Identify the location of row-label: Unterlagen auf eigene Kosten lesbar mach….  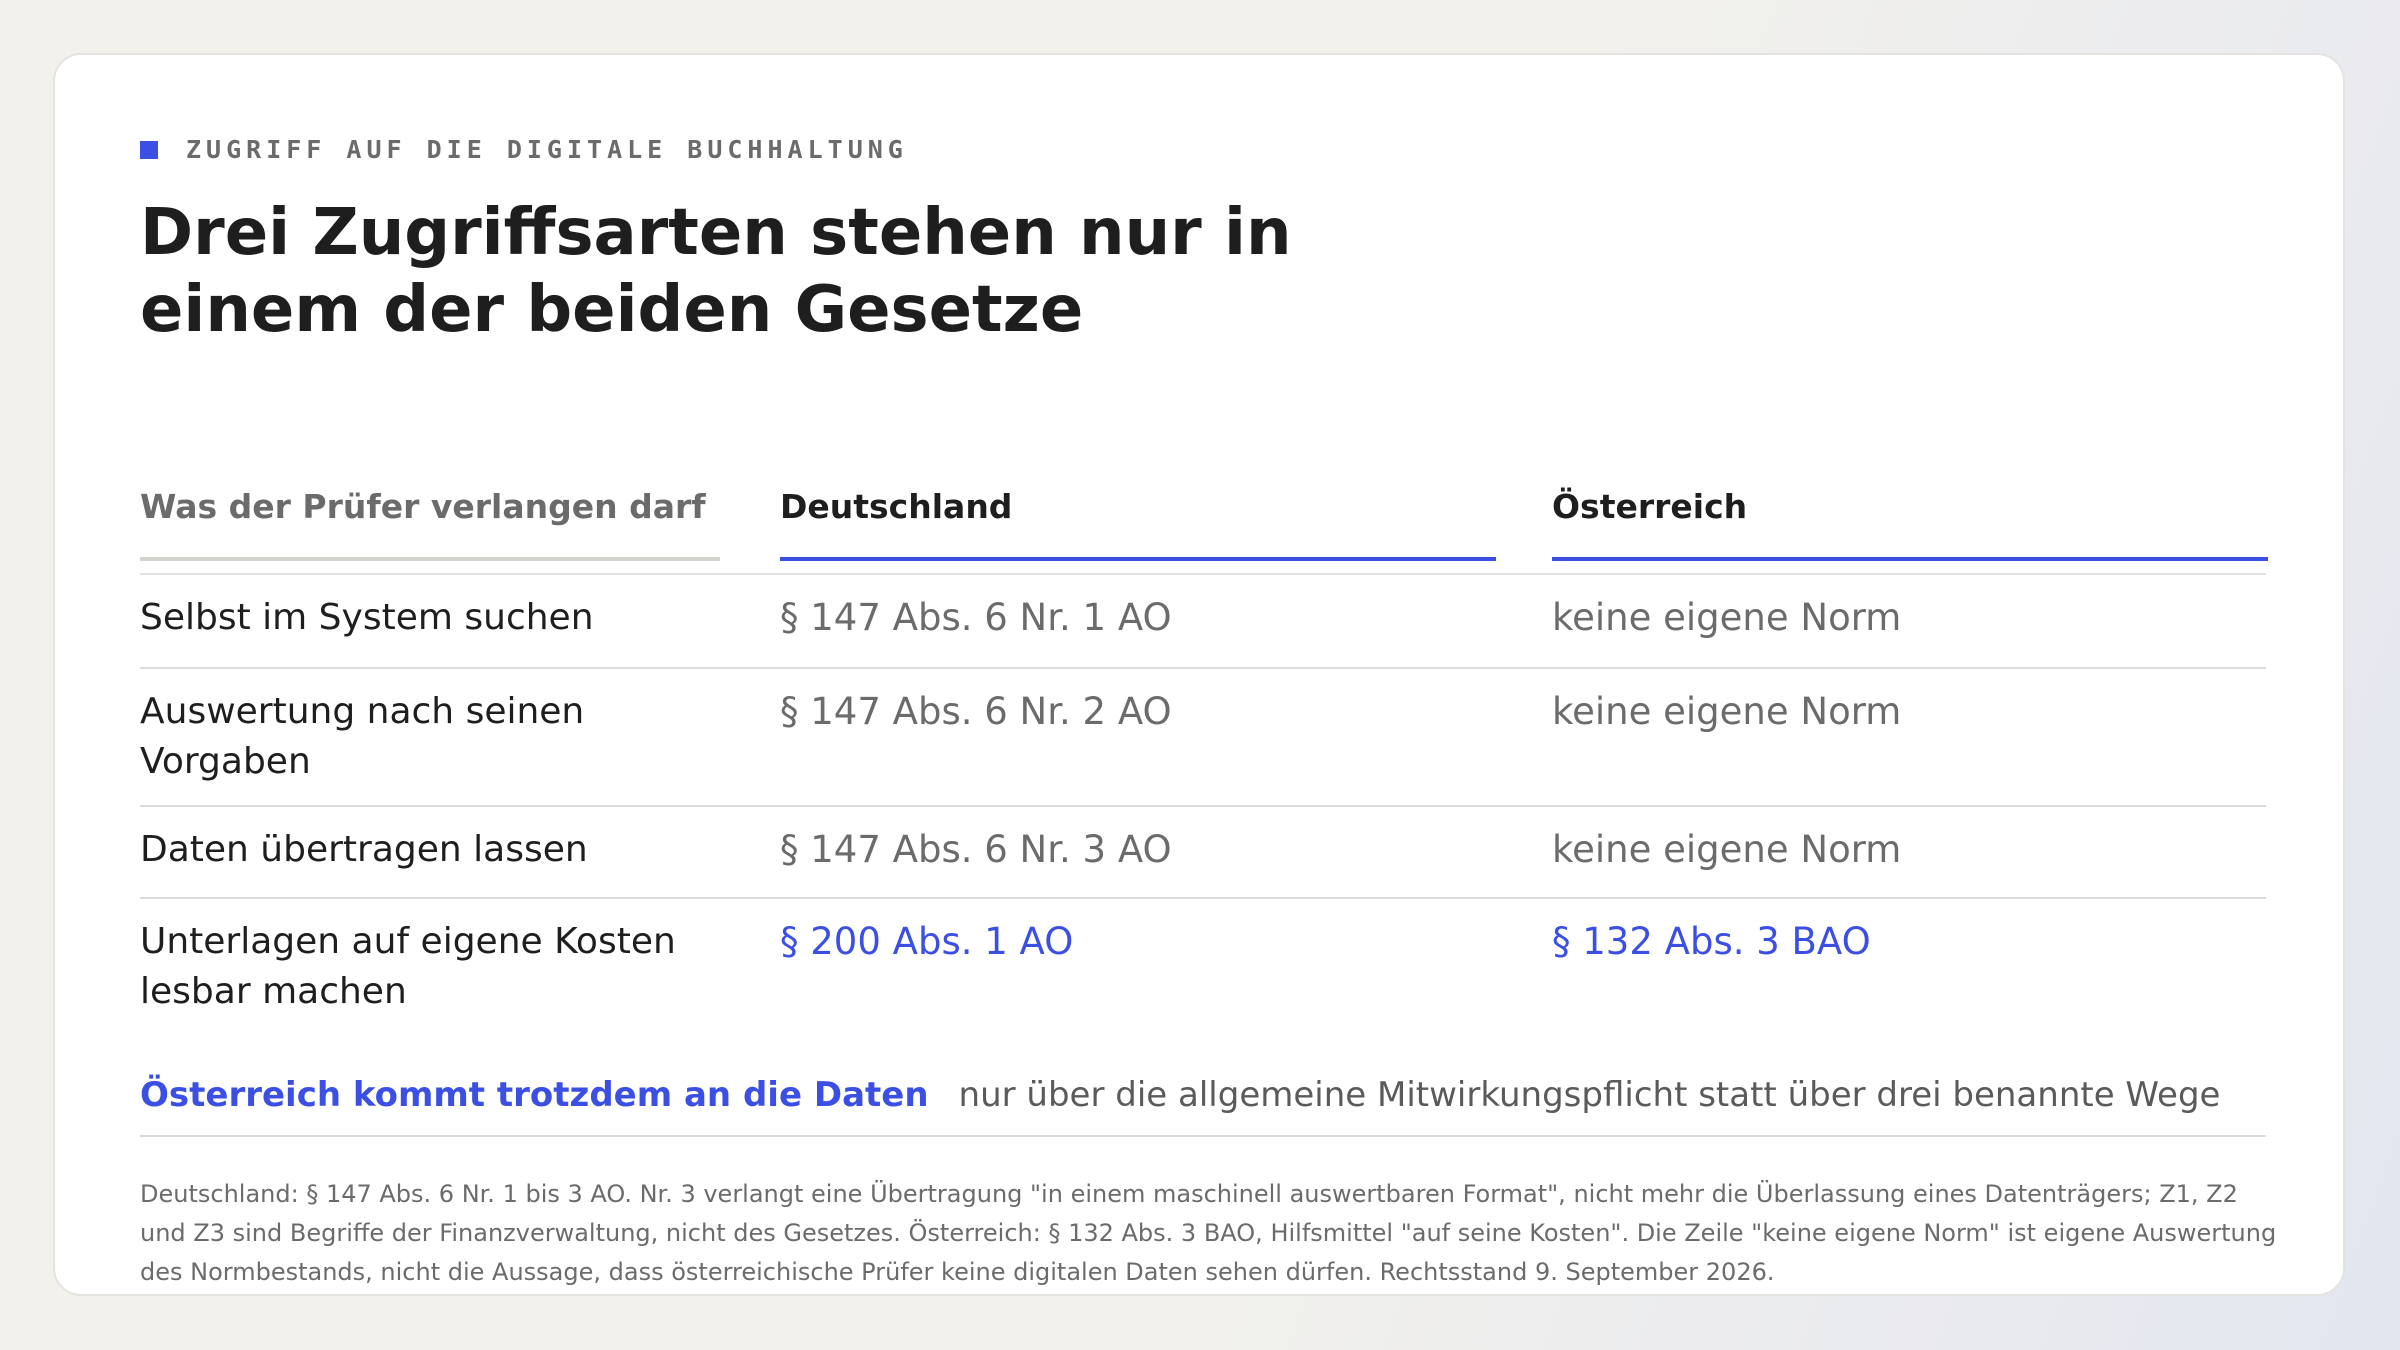
(408, 966).